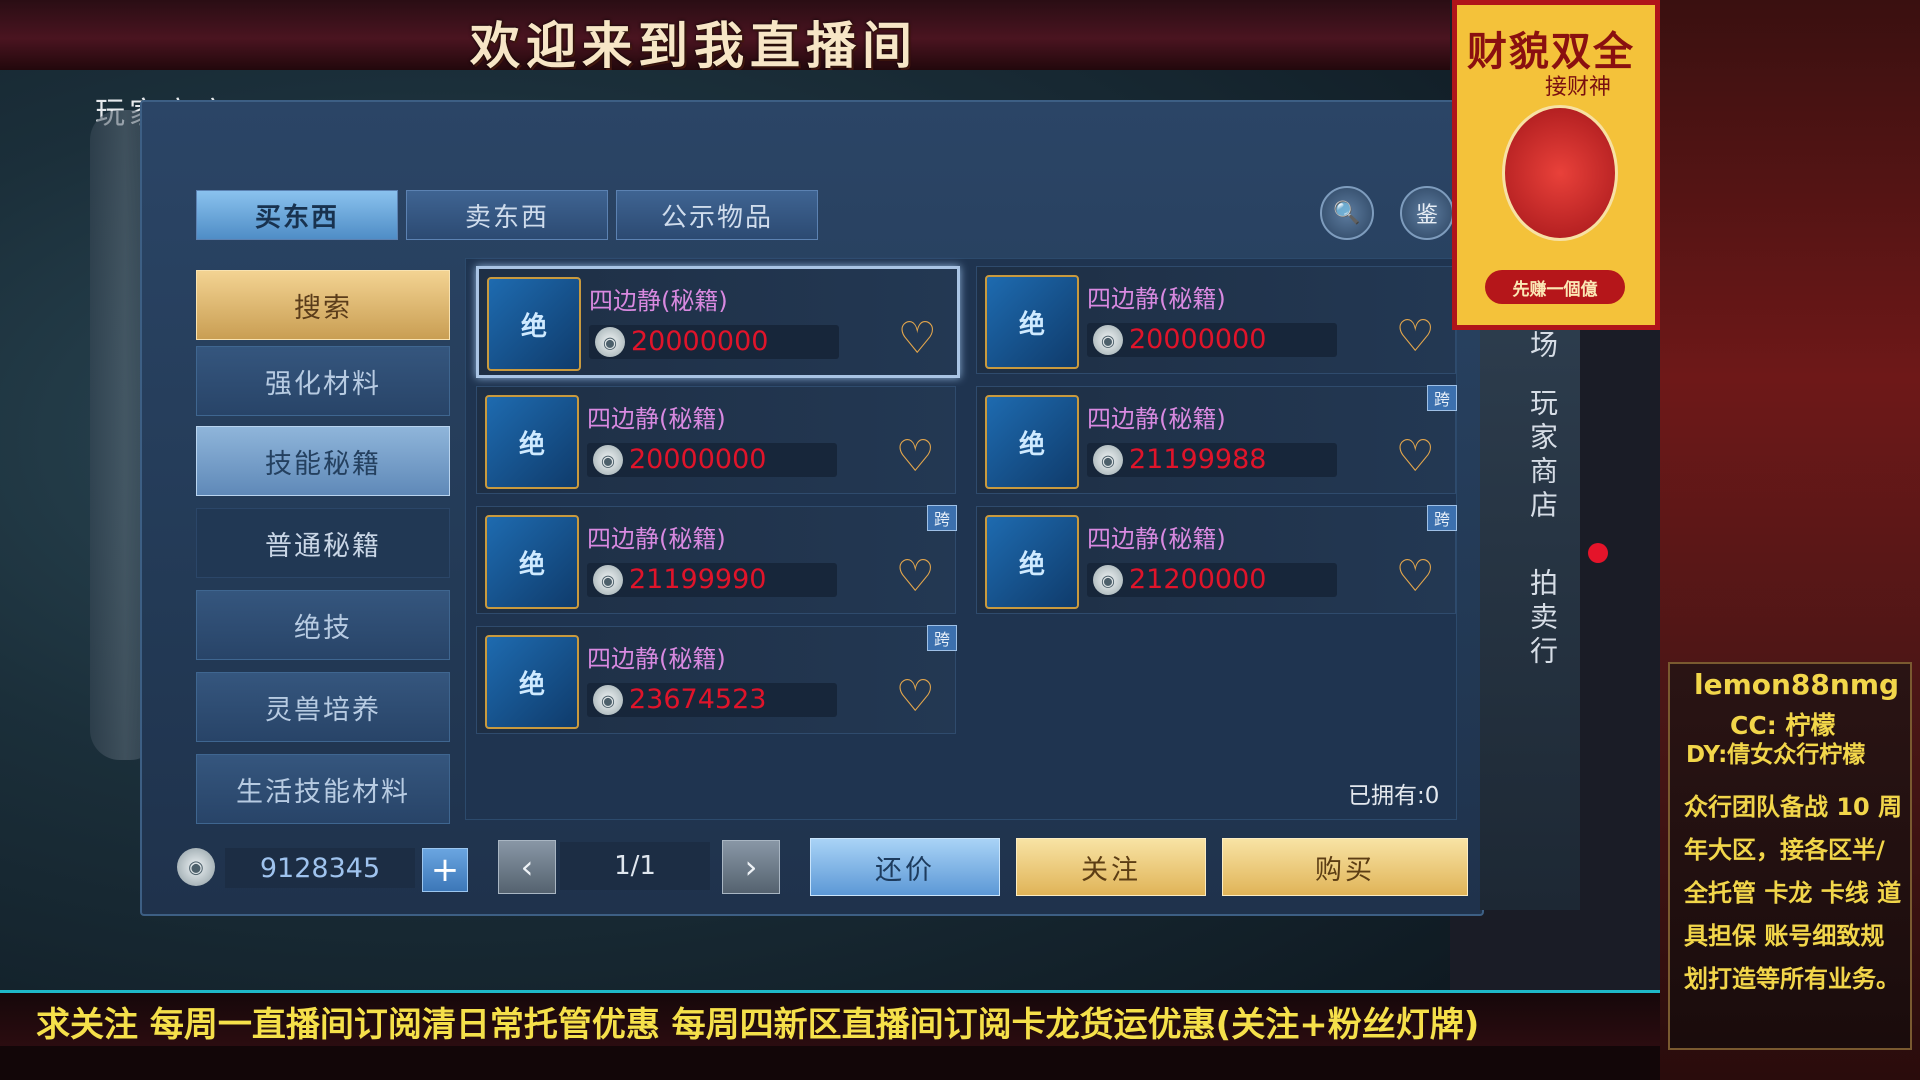  I want to click on category-life-skill-materials: 生活技能材料, so click(323, 789).